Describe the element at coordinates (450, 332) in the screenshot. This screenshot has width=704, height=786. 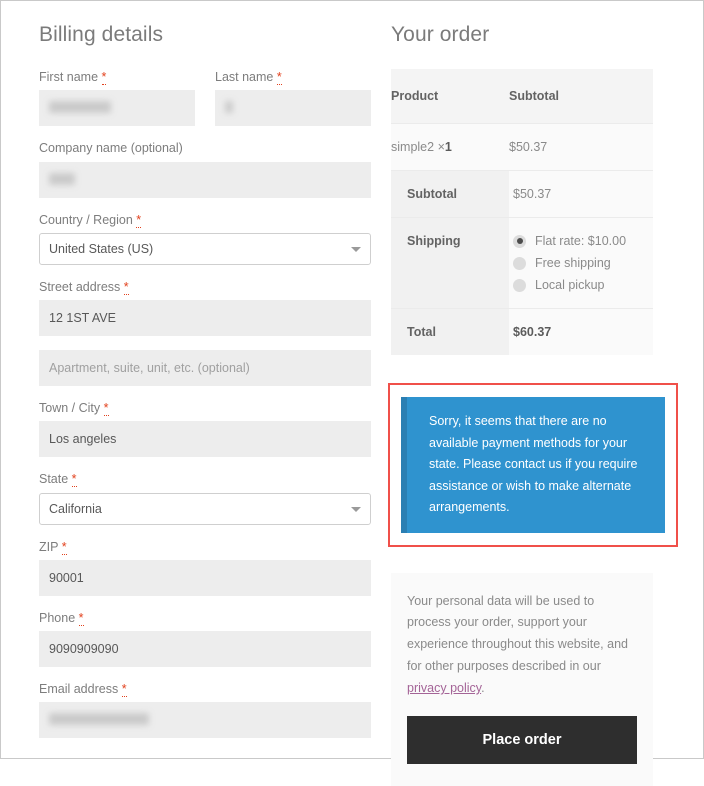
I see `order-total-label: Total` at that location.